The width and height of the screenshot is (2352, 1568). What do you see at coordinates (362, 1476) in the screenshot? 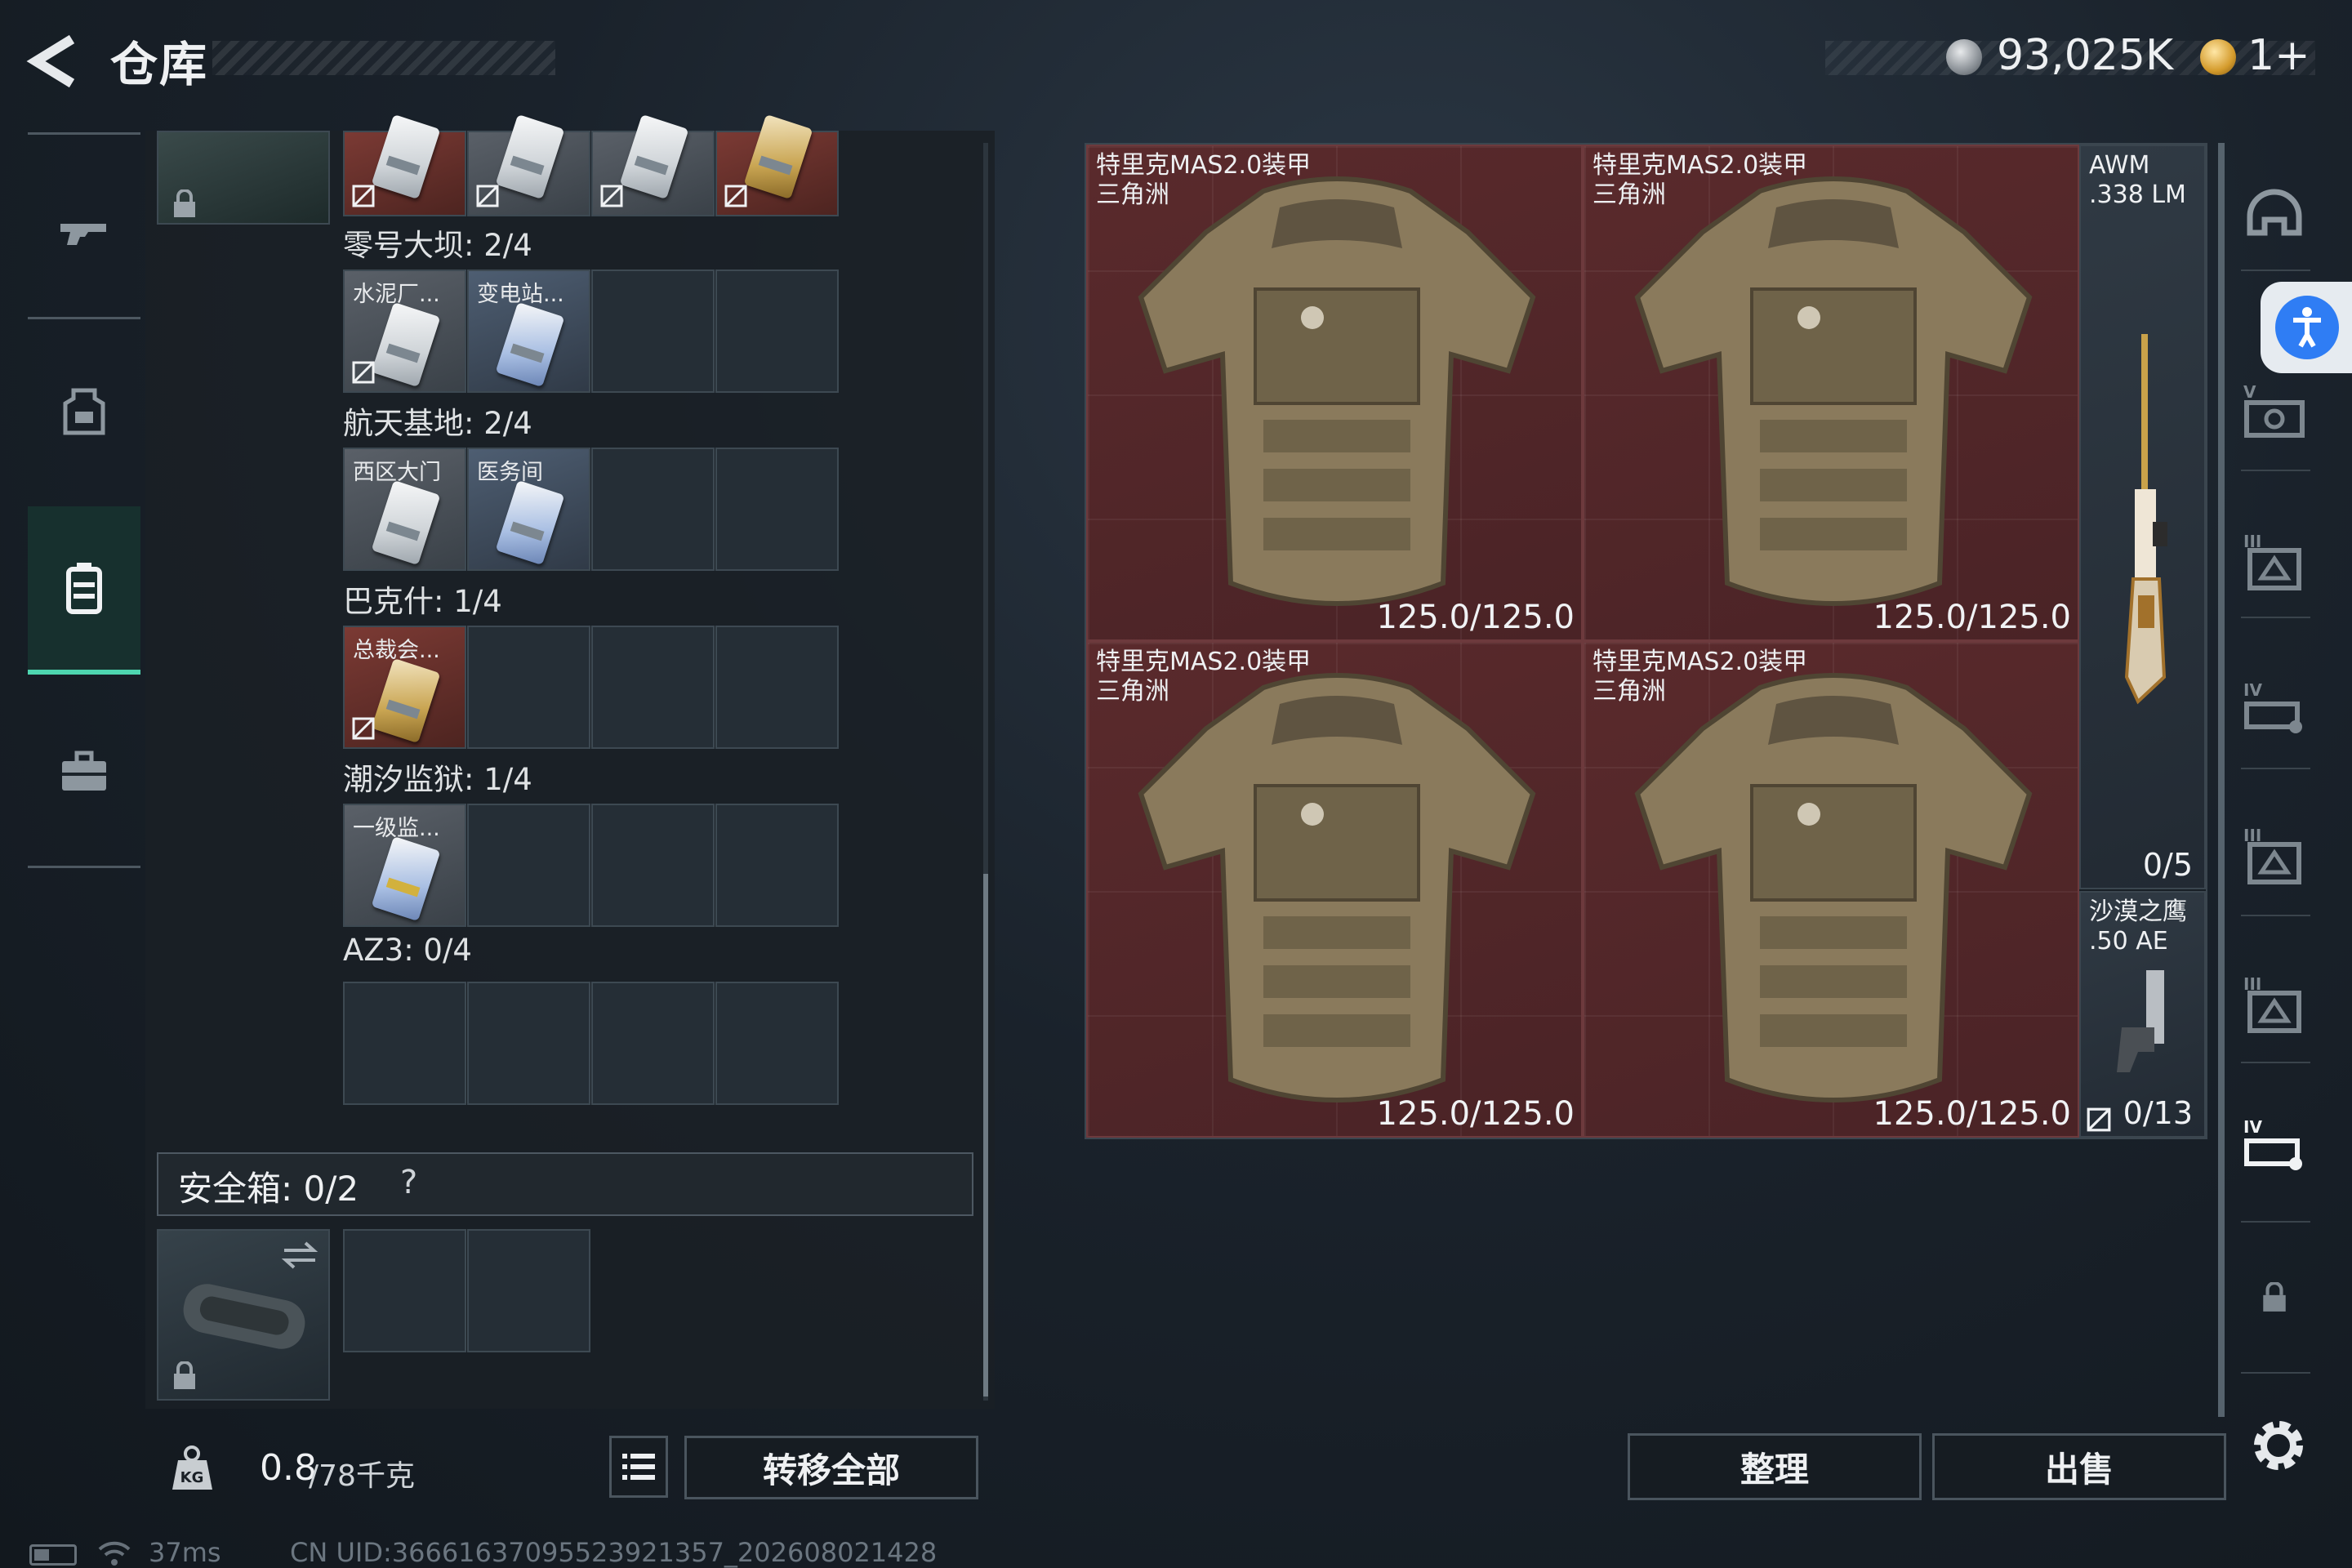
I see `weight-capacity: /78千克` at bounding box center [362, 1476].